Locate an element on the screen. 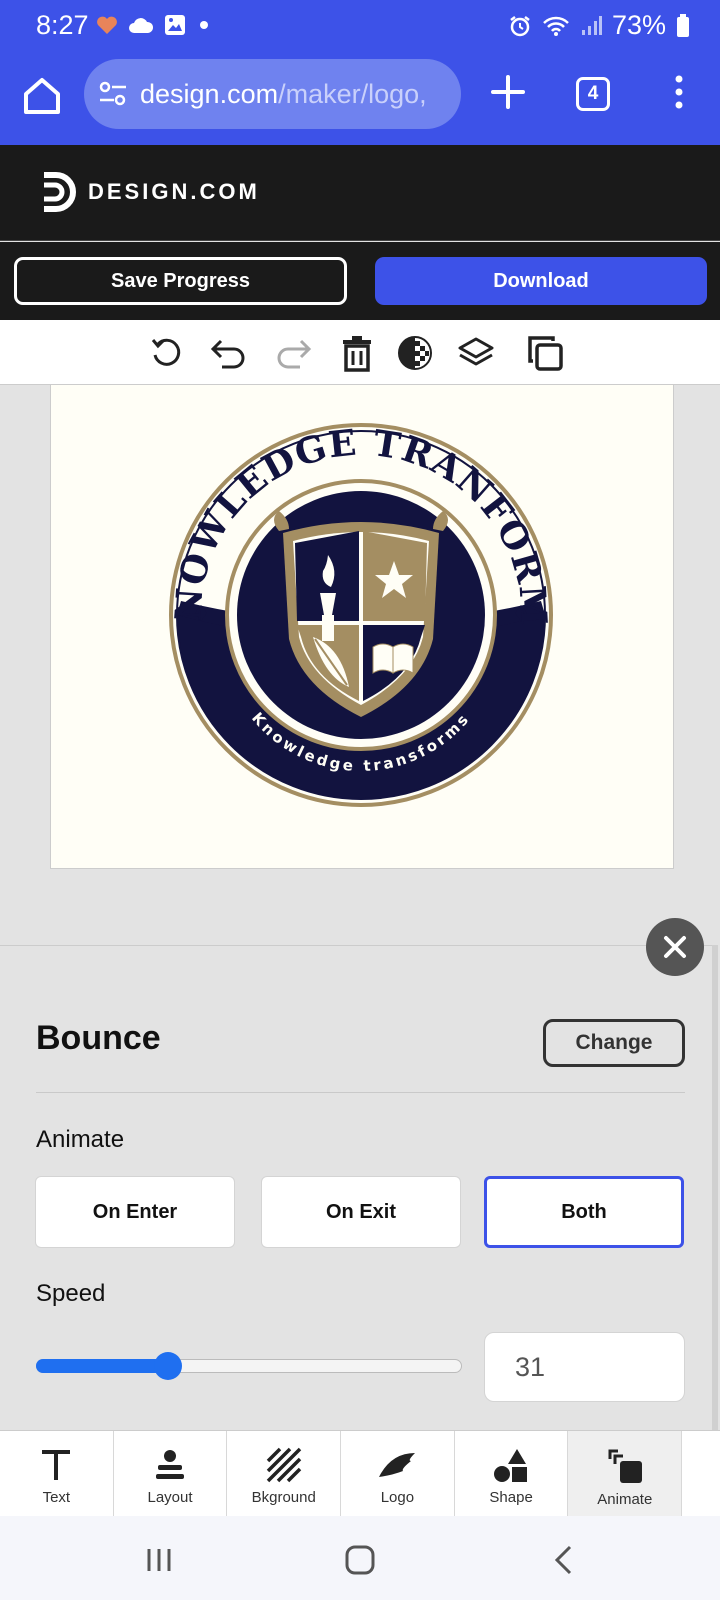 Image resolution: width=720 pixels, height=1600 pixels. speed-input: 31 is located at coordinates (584, 1367).